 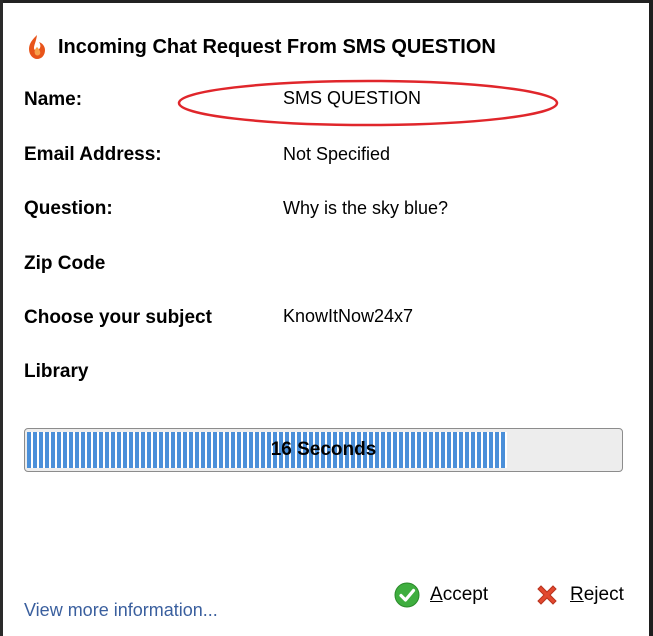 I want to click on dialog-title-bar: Incoming Chat Request From SMS QUESTION, so click(x=260, y=47).